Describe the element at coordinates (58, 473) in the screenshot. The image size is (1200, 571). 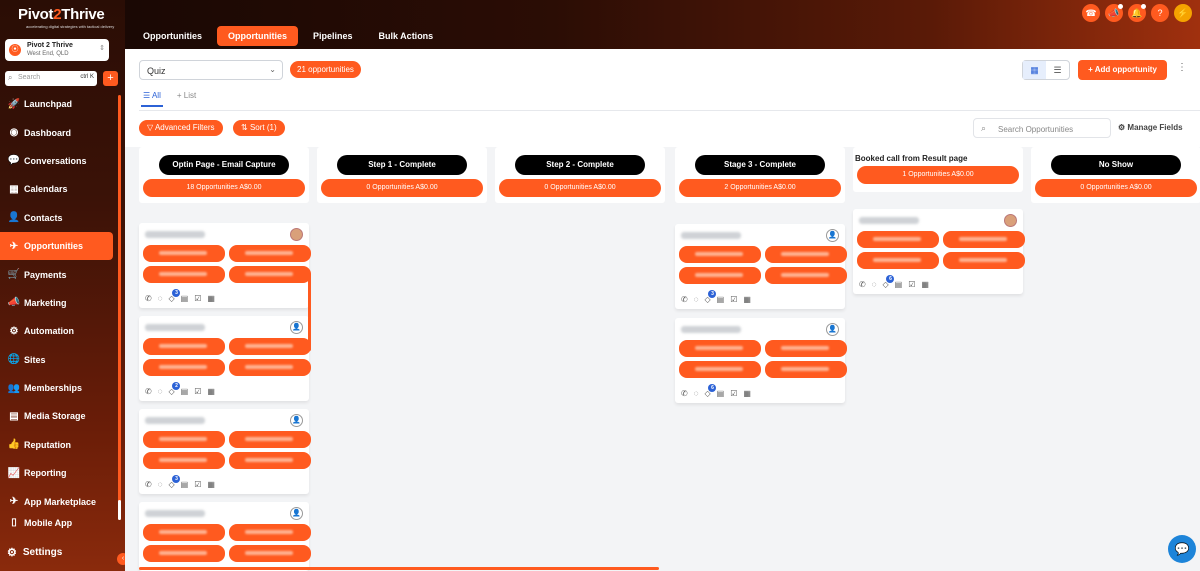
I see `sidebar-item-reporting: 📈 Reporting` at that location.